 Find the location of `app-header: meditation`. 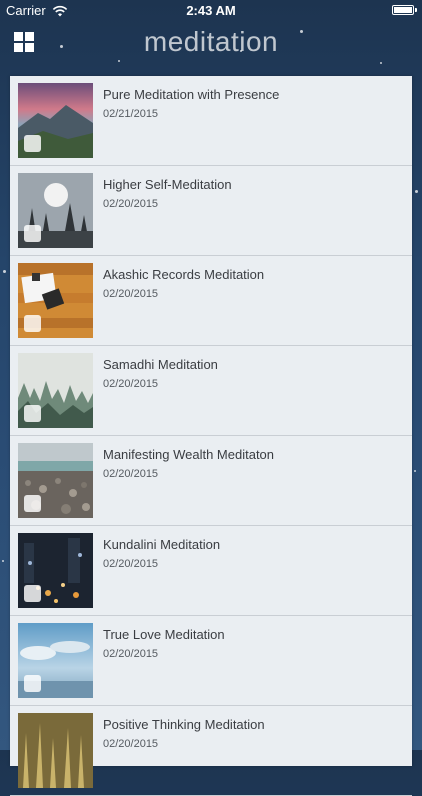

app-header: meditation is located at coordinates (211, 46).